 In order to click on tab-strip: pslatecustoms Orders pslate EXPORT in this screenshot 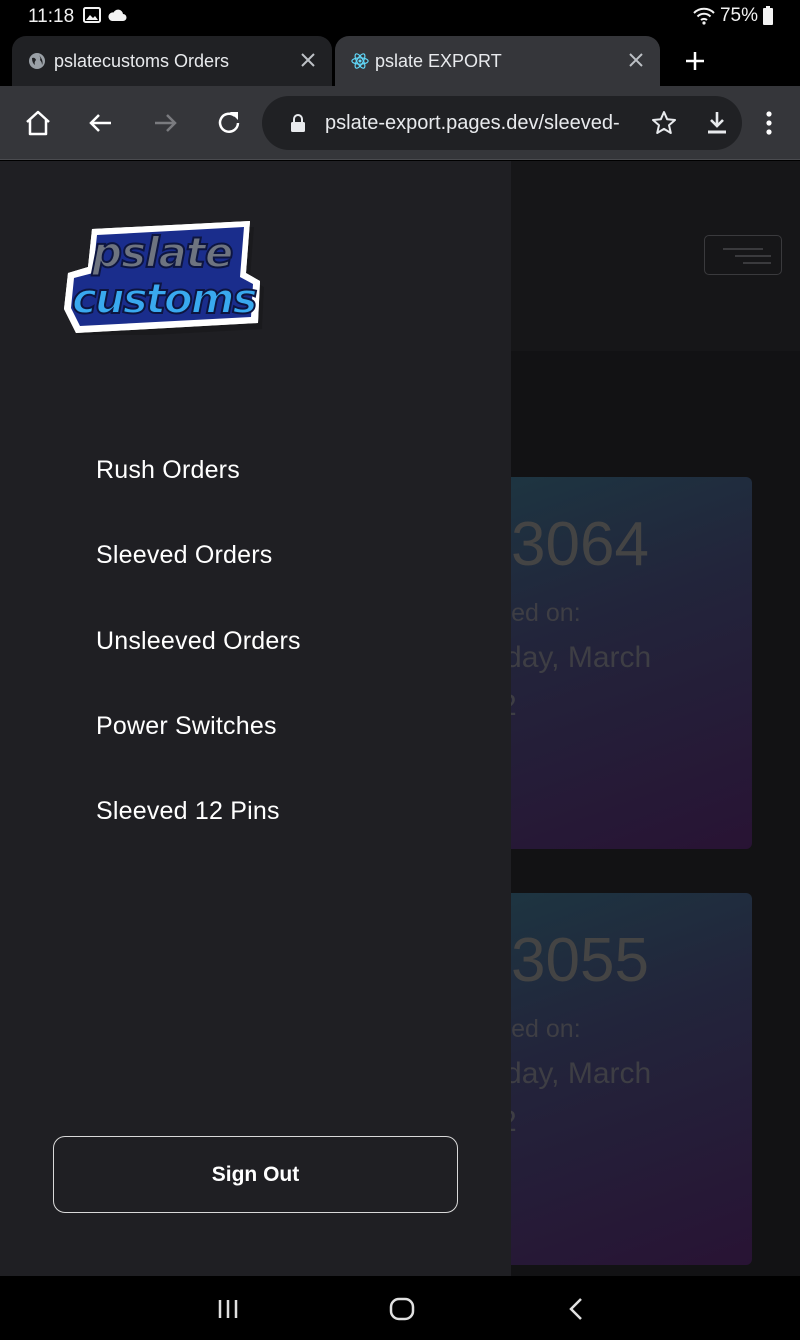, I will do `click(400, 60)`.